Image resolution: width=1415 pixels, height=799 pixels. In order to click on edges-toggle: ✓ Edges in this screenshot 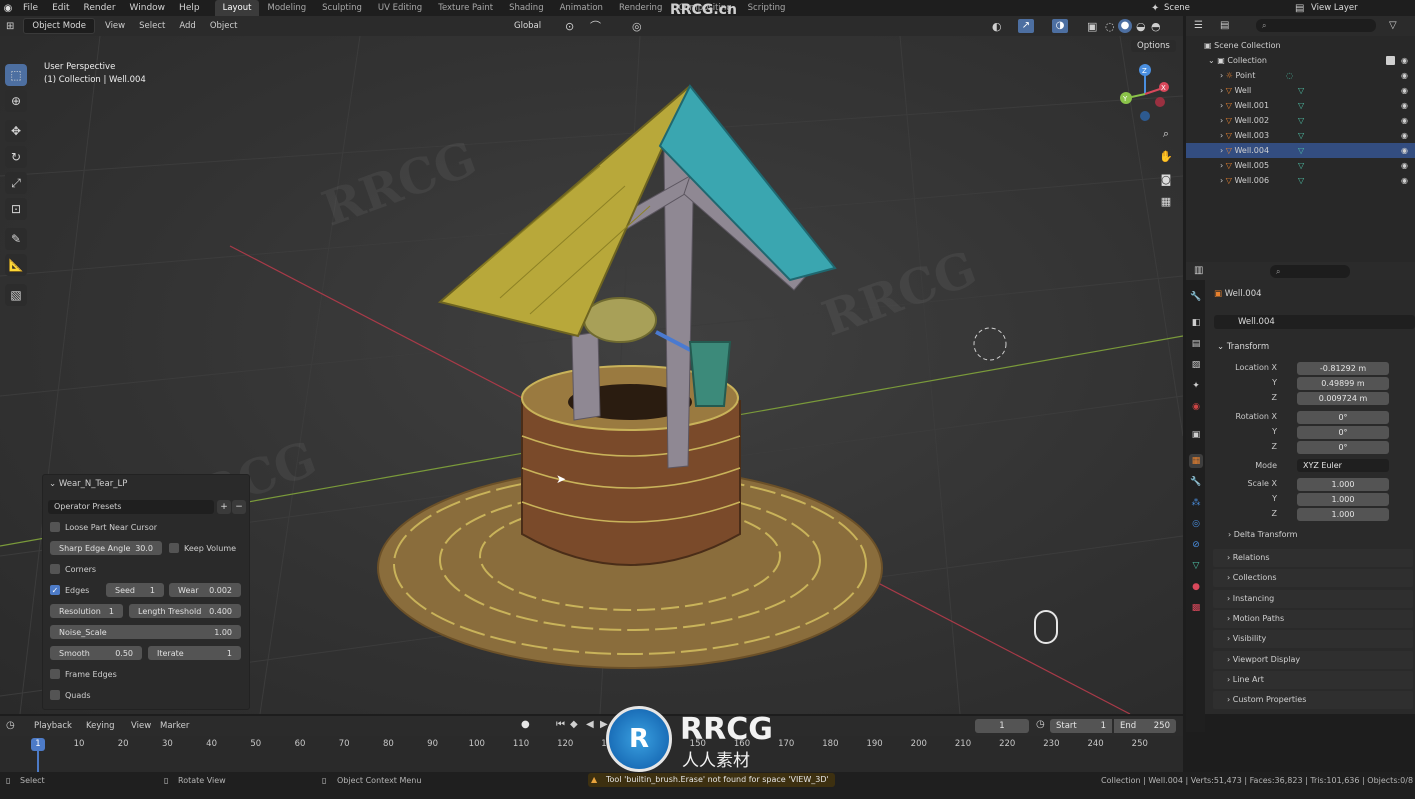, I will do `click(69, 590)`.